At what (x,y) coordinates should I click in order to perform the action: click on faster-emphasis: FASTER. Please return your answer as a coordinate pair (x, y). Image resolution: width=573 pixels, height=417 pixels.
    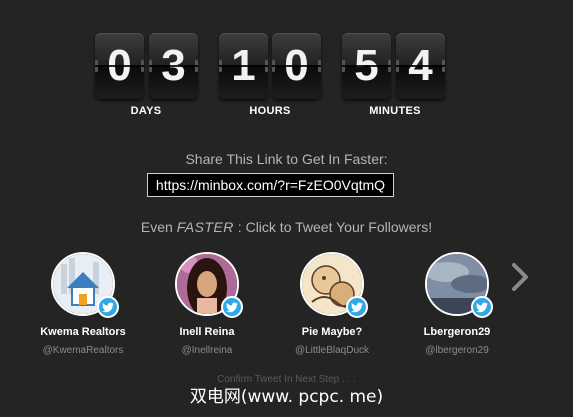
    Looking at the image, I should click on (205, 227).